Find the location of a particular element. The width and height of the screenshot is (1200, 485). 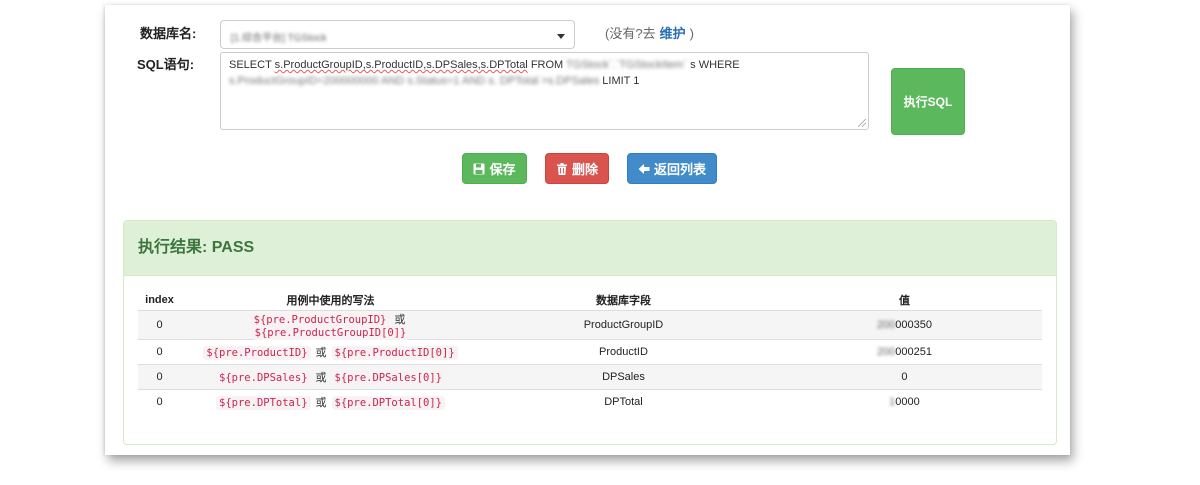

expression-index-code: ${pre.ProductID[0]} is located at coordinates (394, 353).